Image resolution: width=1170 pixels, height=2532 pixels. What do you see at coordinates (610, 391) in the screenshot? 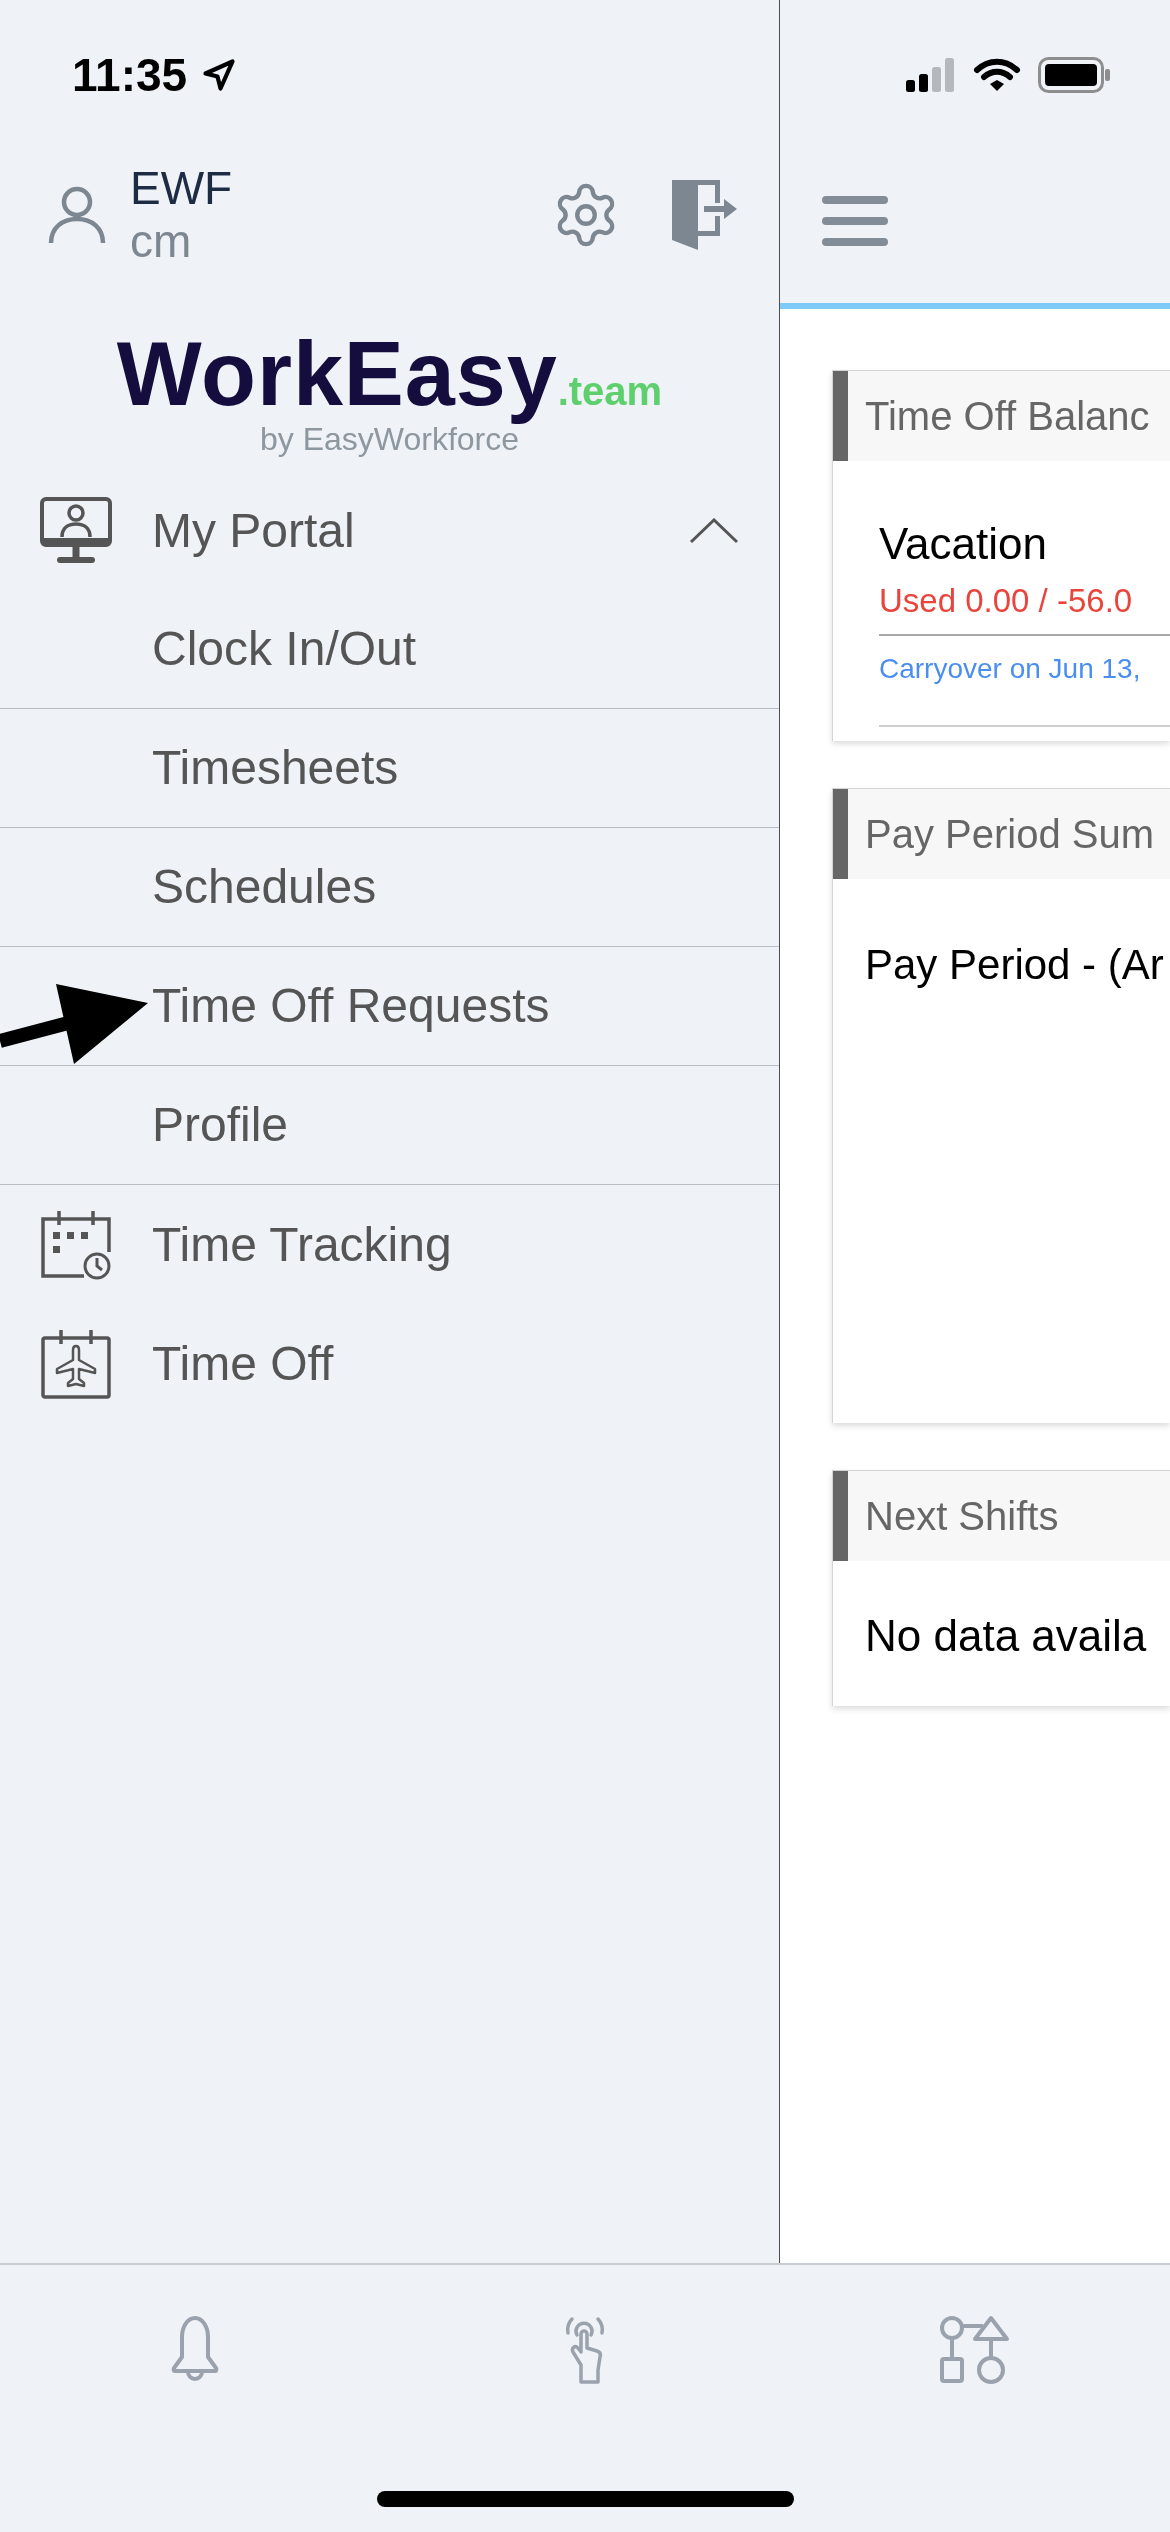
I see `logo-suffix: .team` at bounding box center [610, 391].